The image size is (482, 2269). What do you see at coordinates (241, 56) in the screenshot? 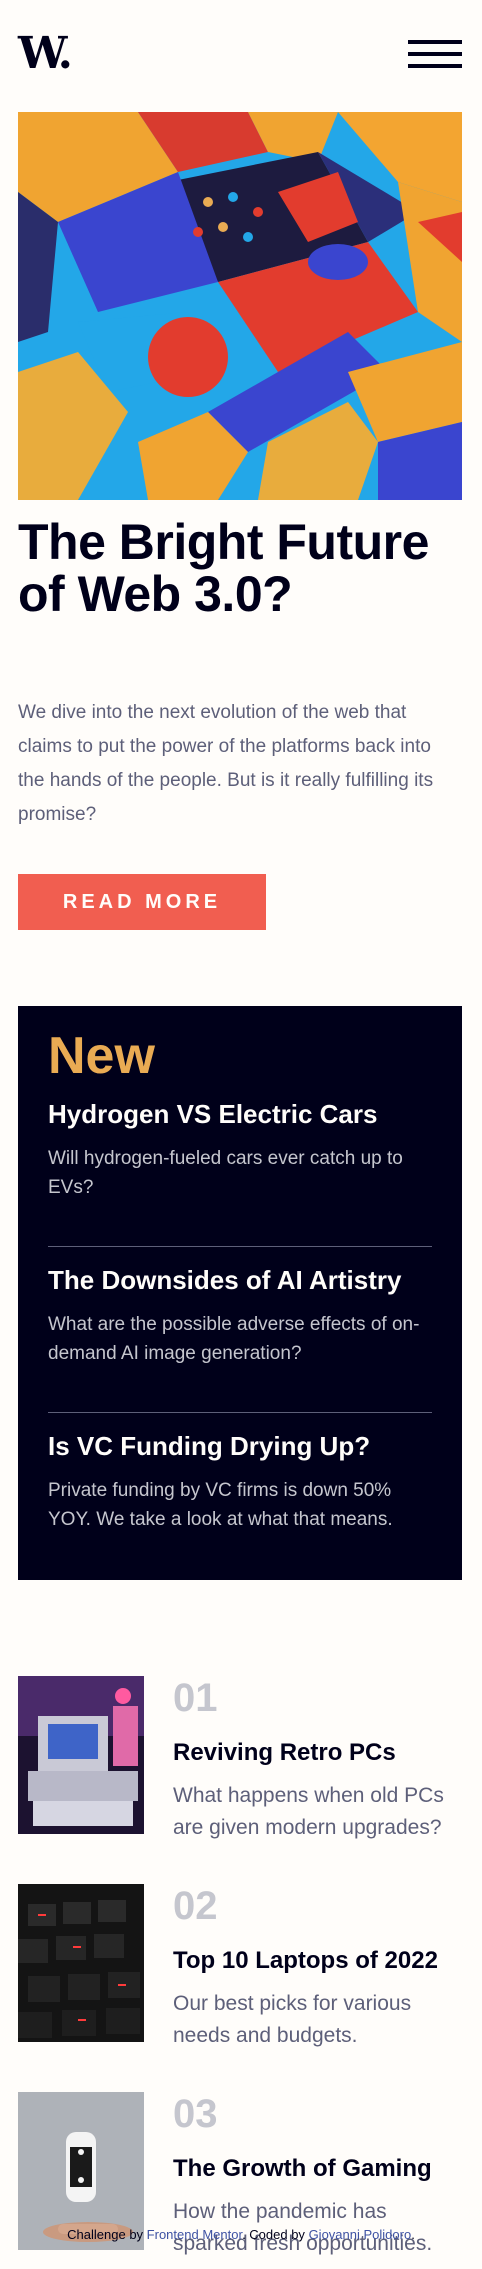
I see `site-header: W.` at bounding box center [241, 56].